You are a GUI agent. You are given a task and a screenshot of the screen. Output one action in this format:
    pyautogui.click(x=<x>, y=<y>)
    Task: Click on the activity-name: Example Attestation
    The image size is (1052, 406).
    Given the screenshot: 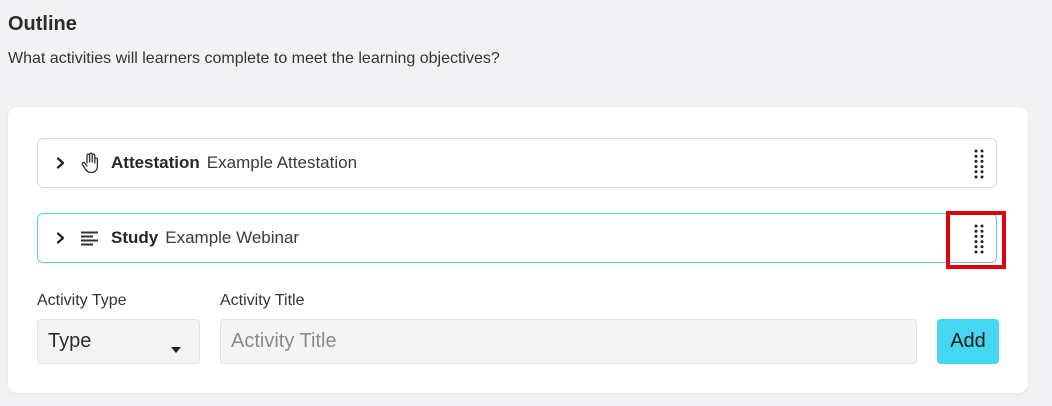 What is the action you would take?
    pyautogui.click(x=282, y=162)
    